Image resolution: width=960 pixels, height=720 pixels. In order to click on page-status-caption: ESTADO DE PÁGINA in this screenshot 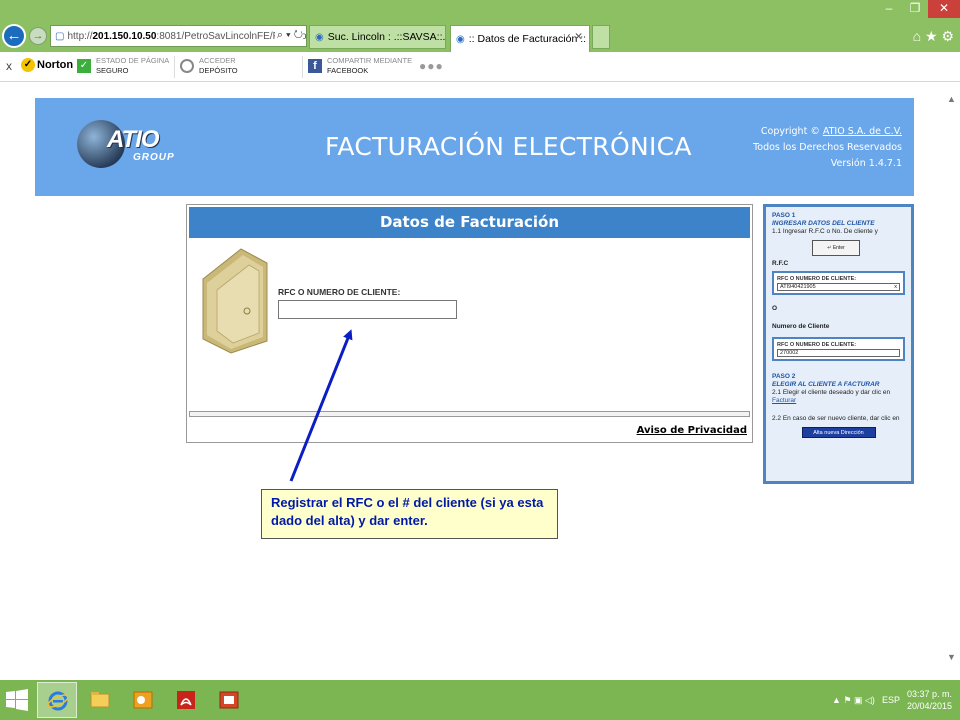, I will do `click(133, 60)`.